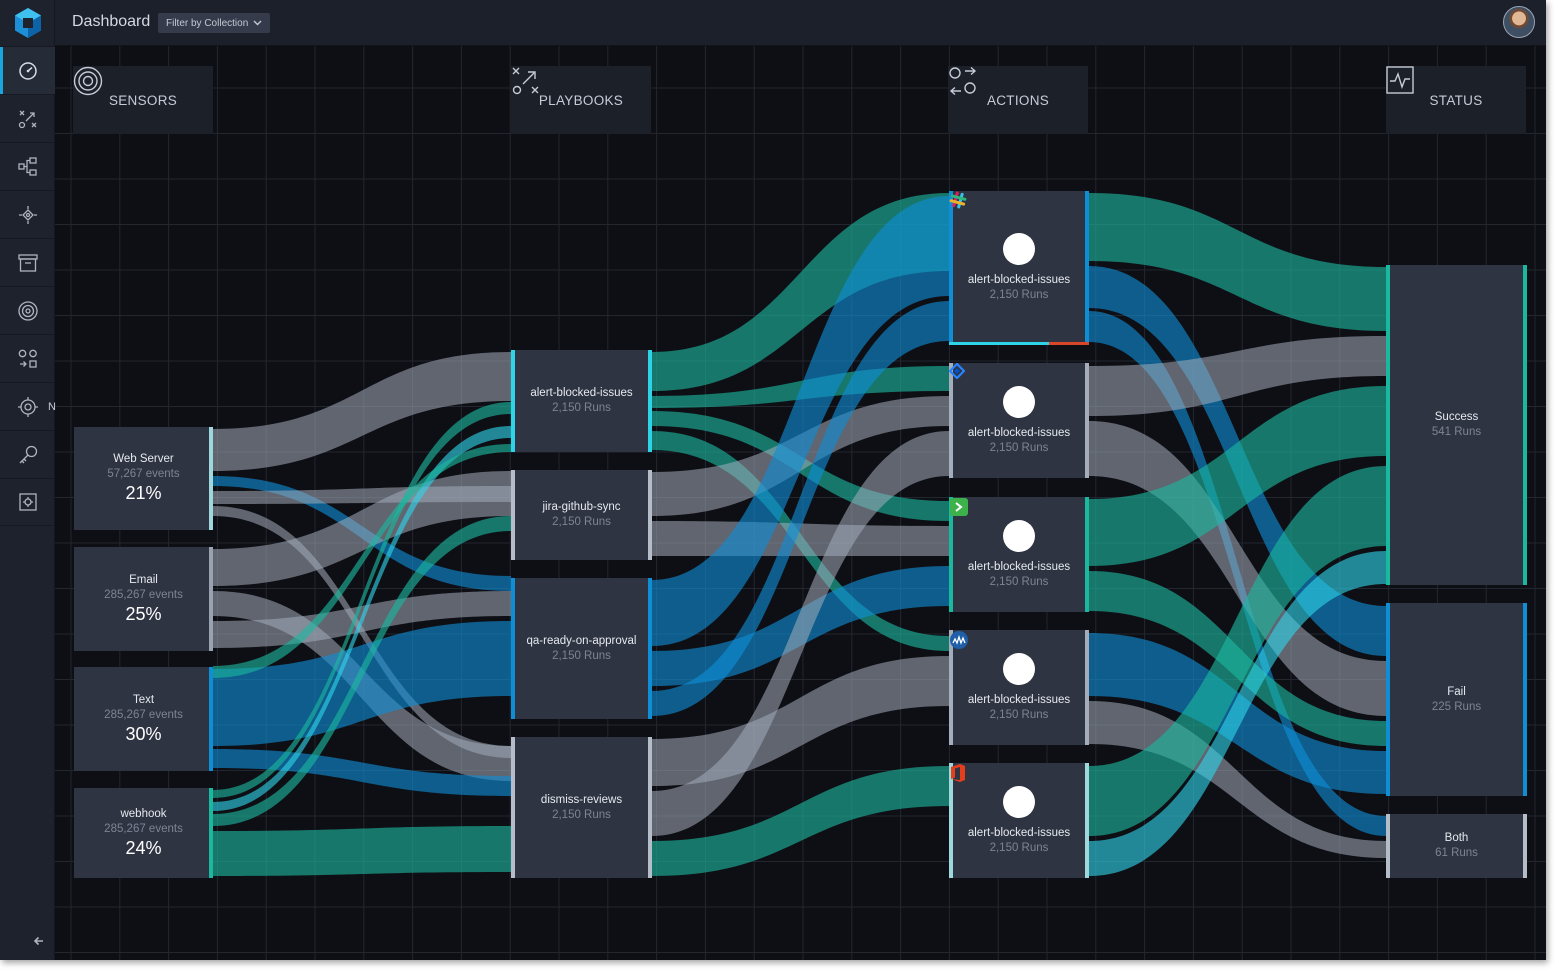  I want to click on sensor-node-email: Email 285,267 events 25%, so click(143, 599).